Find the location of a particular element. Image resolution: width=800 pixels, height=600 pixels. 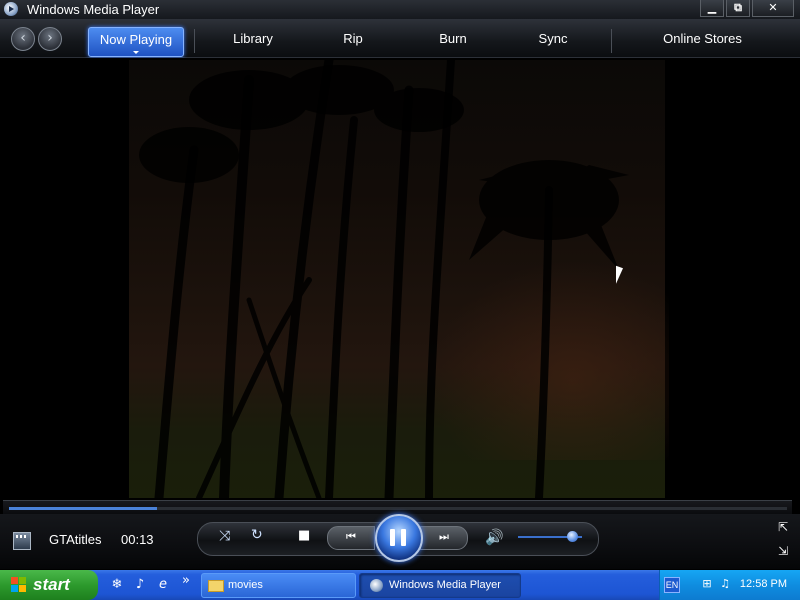

tab-label: Now Playing is located at coordinates (136, 39).